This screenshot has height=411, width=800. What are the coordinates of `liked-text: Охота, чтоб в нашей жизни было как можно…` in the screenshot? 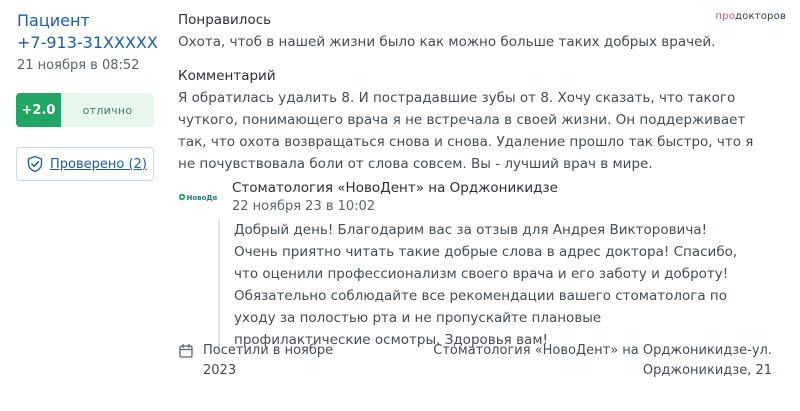 It's located at (447, 42).